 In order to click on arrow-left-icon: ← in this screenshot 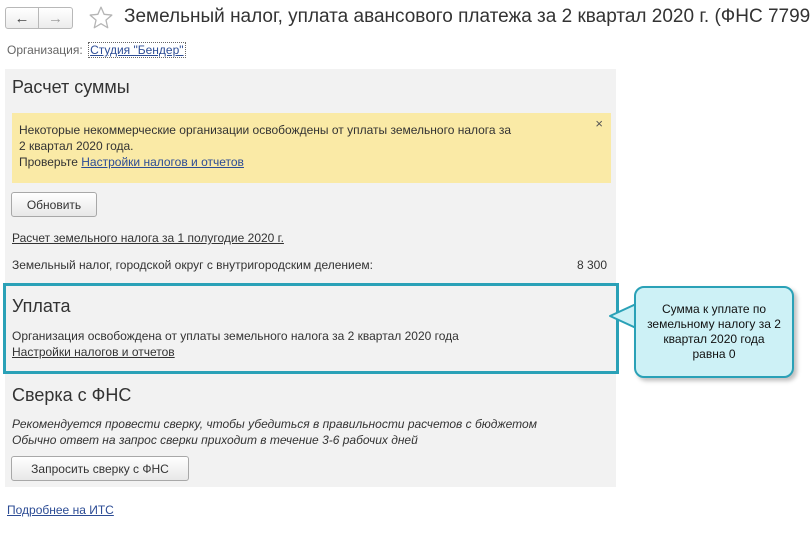, I will do `click(22, 18)`.